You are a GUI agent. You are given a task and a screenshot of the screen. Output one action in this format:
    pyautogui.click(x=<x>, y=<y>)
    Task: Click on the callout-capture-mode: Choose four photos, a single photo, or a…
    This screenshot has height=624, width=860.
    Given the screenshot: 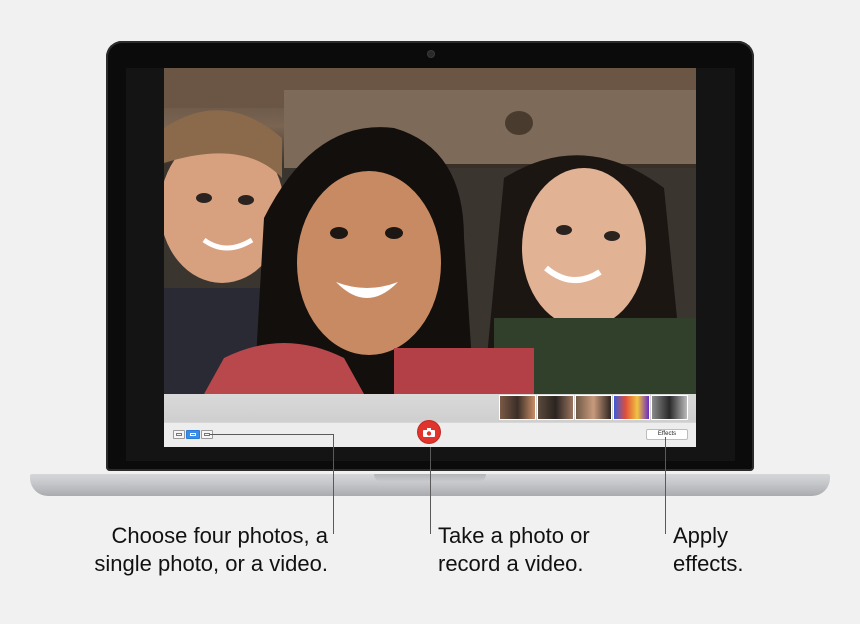 What is the action you would take?
    pyautogui.click(x=211, y=550)
    